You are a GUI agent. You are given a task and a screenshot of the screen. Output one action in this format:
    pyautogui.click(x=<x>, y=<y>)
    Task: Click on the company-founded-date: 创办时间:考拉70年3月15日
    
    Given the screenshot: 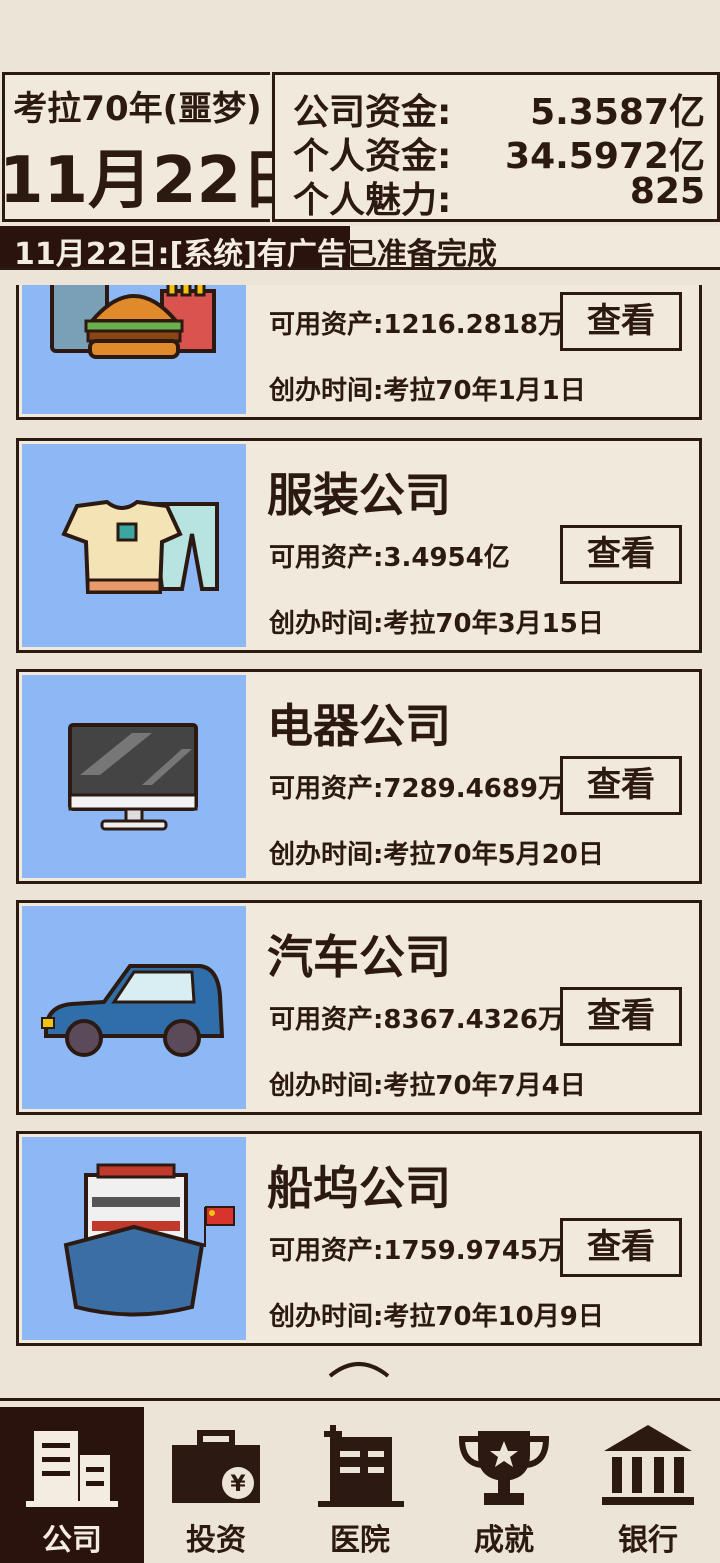 What is the action you would take?
    pyautogui.click(x=436, y=624)
    